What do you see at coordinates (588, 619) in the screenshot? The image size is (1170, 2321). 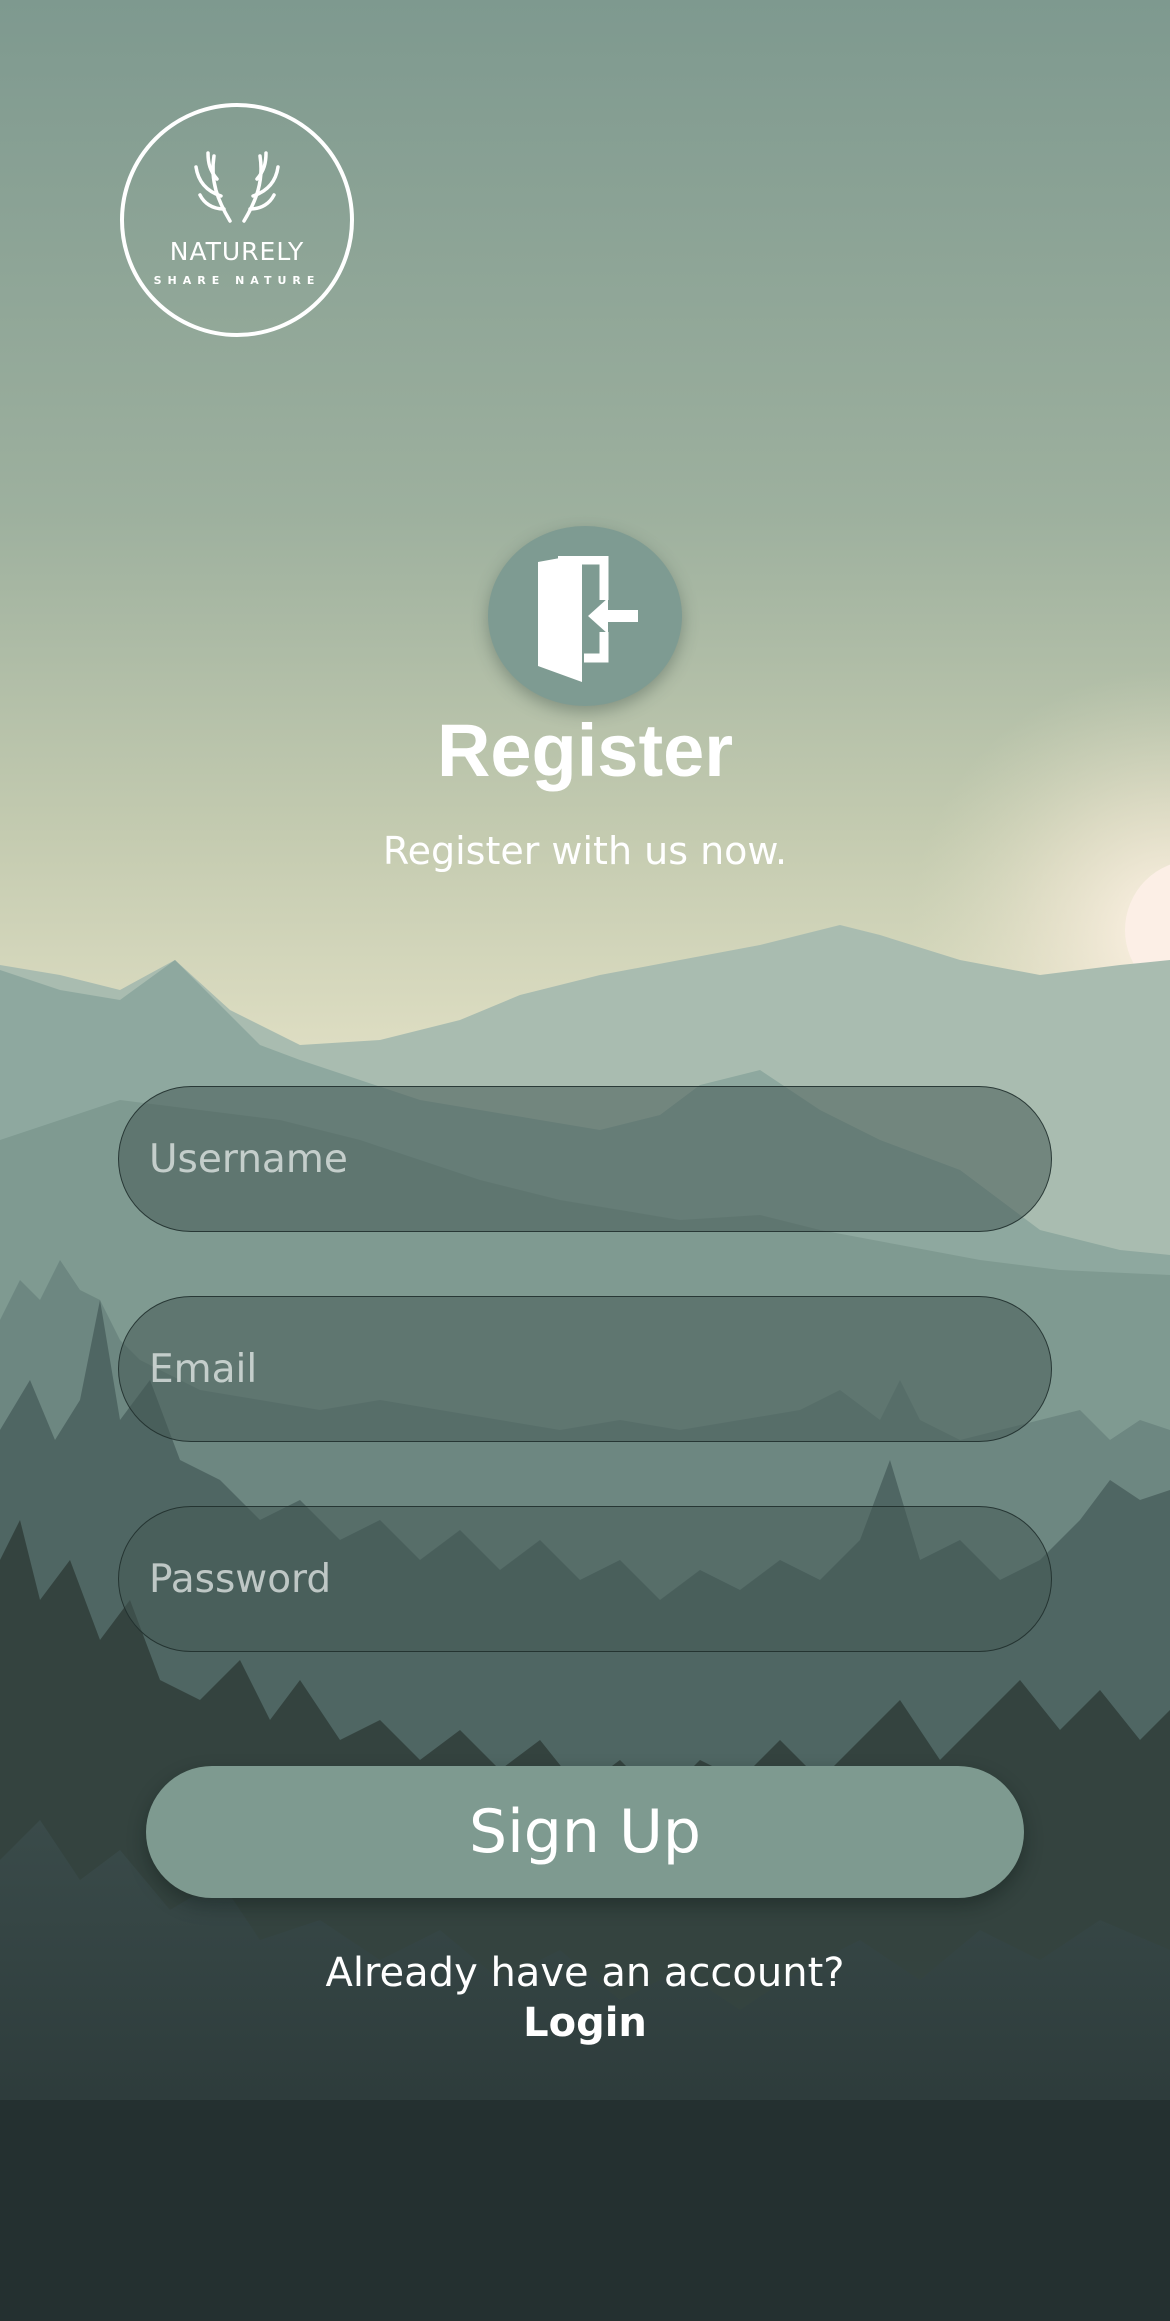 I see `door-enter-icon` at bounding box center [588, 619].